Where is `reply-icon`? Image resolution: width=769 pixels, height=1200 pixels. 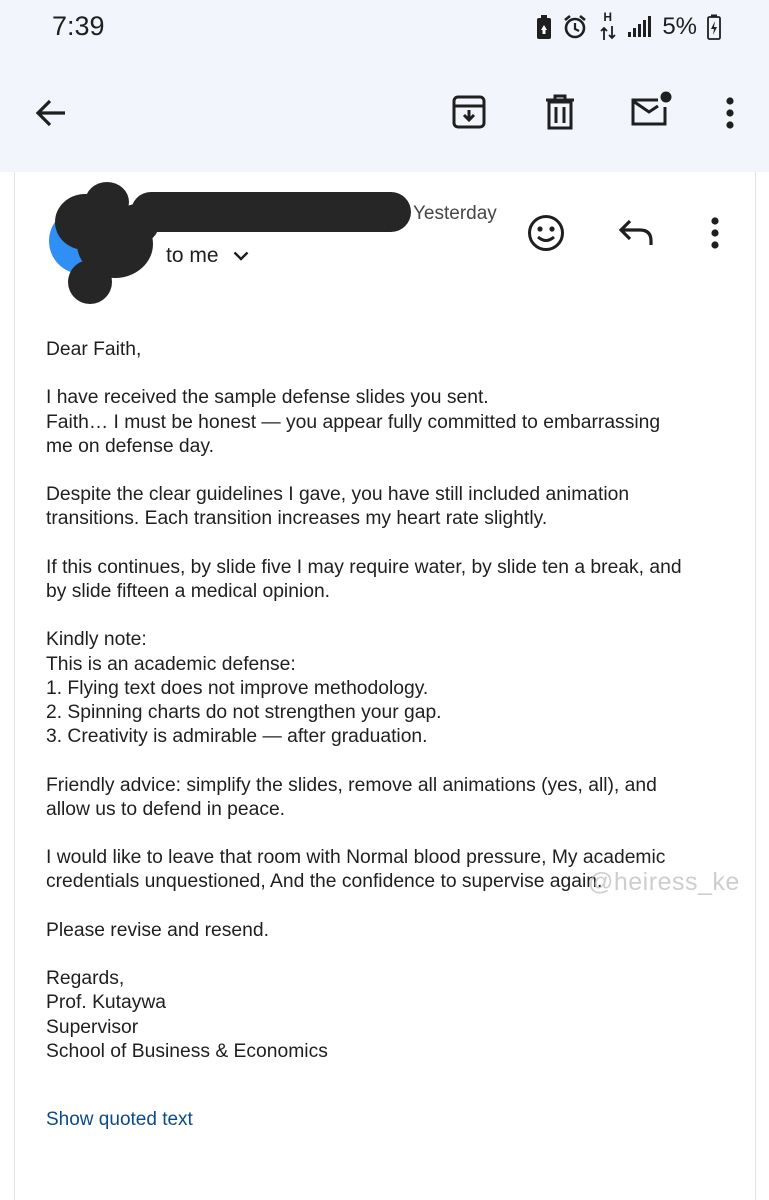
reply-icon is located at coordinates (635, 232).